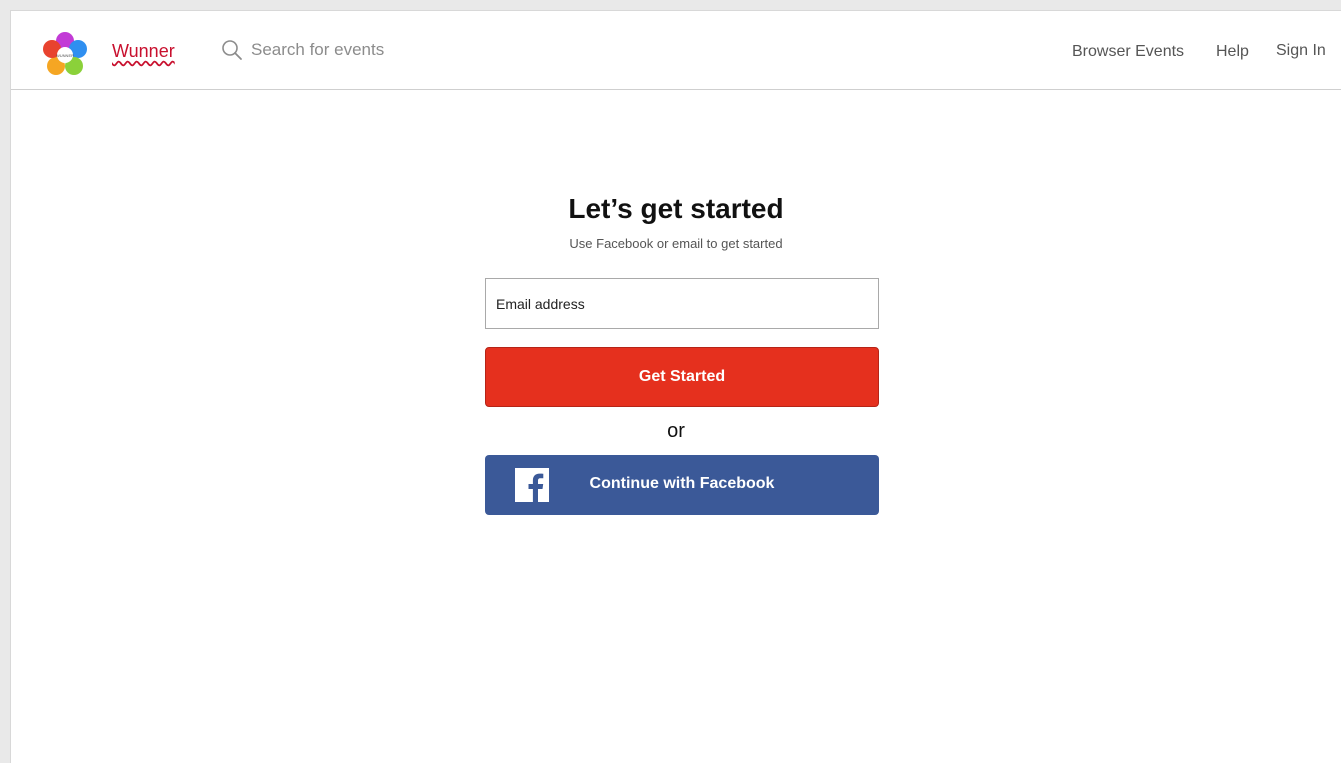 This screenshot has width=1341, height=763. What do you see at coordinates (682, 303) in the screenshot?
I see `email-field` at bounding box center [682, 303].